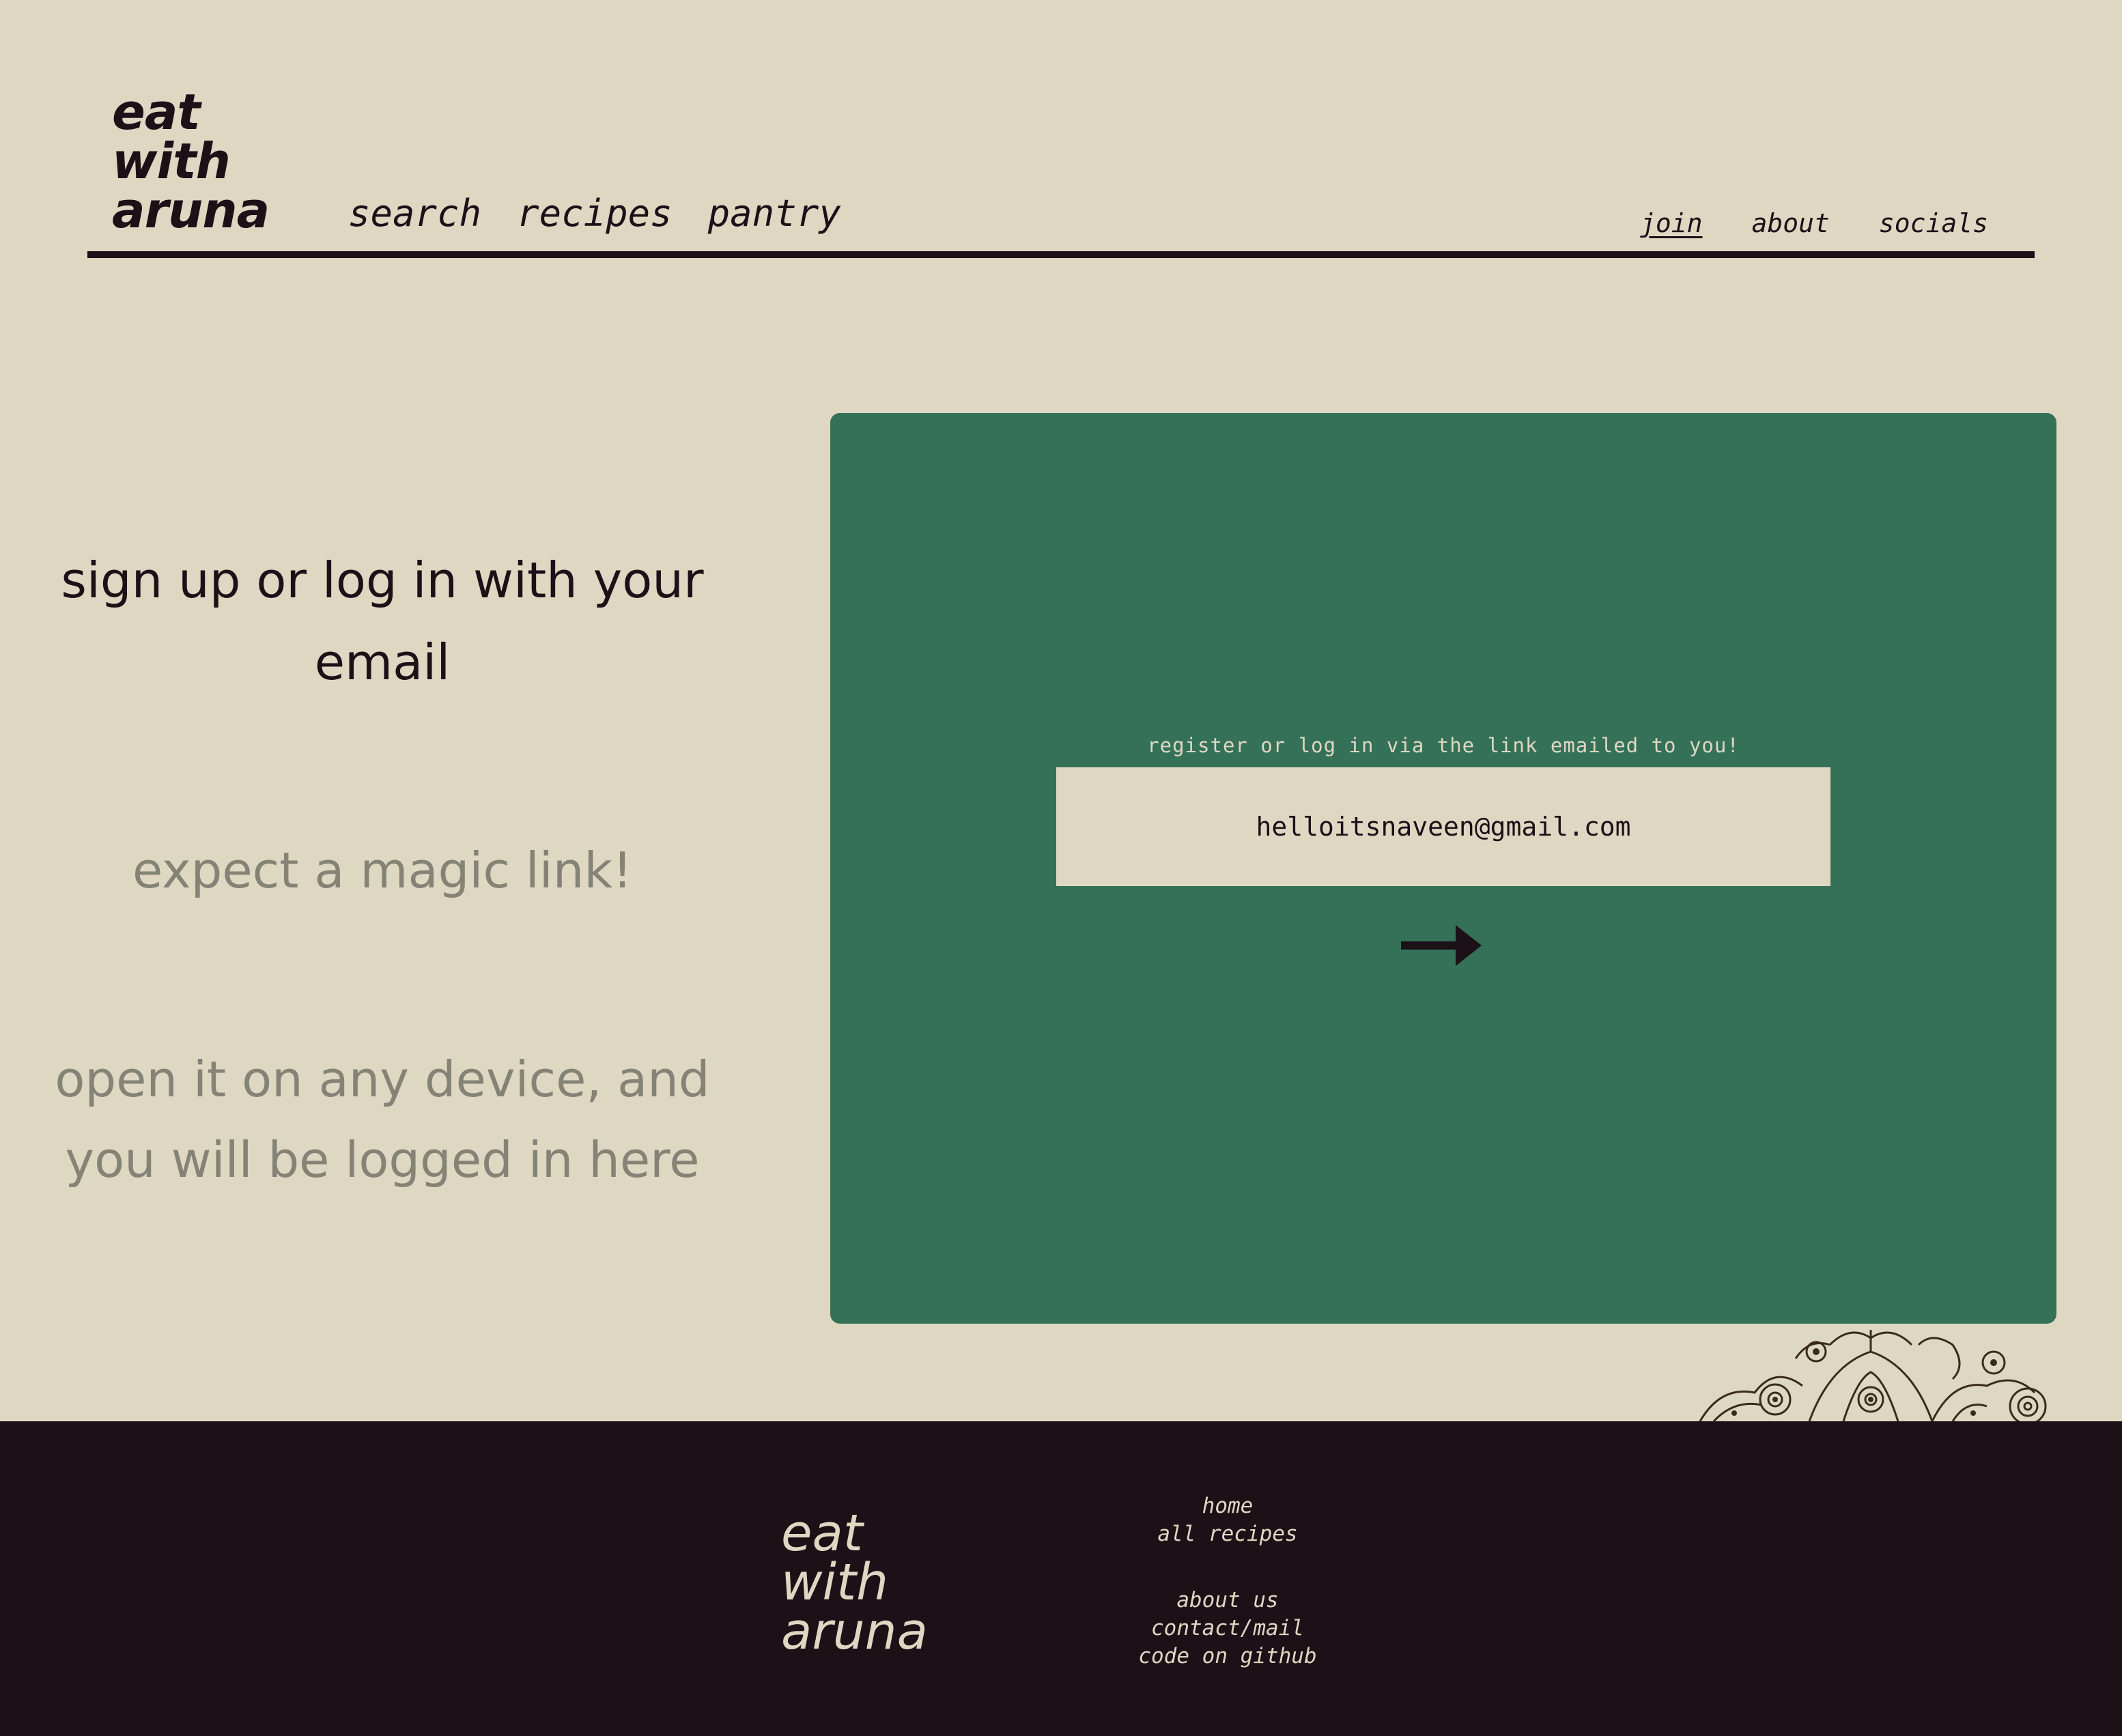  Describe the element at coordinates (774, 213) in the screenshot. I see `nav-link-pantry: pantry` at that location.